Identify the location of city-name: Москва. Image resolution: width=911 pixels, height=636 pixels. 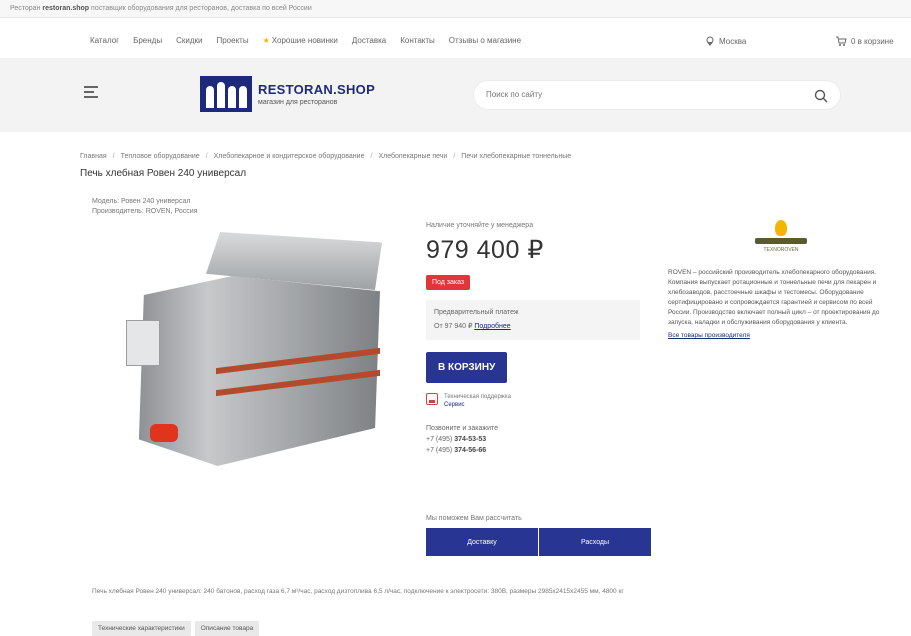
(733, 41).